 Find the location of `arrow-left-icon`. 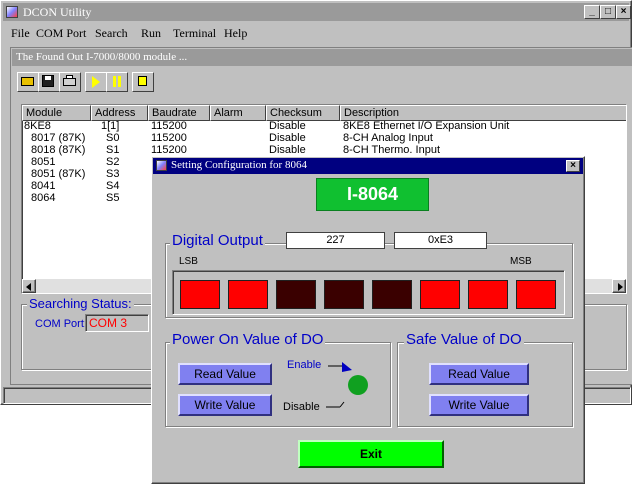

arrow-left-icon is located at coordinates (28, 287).